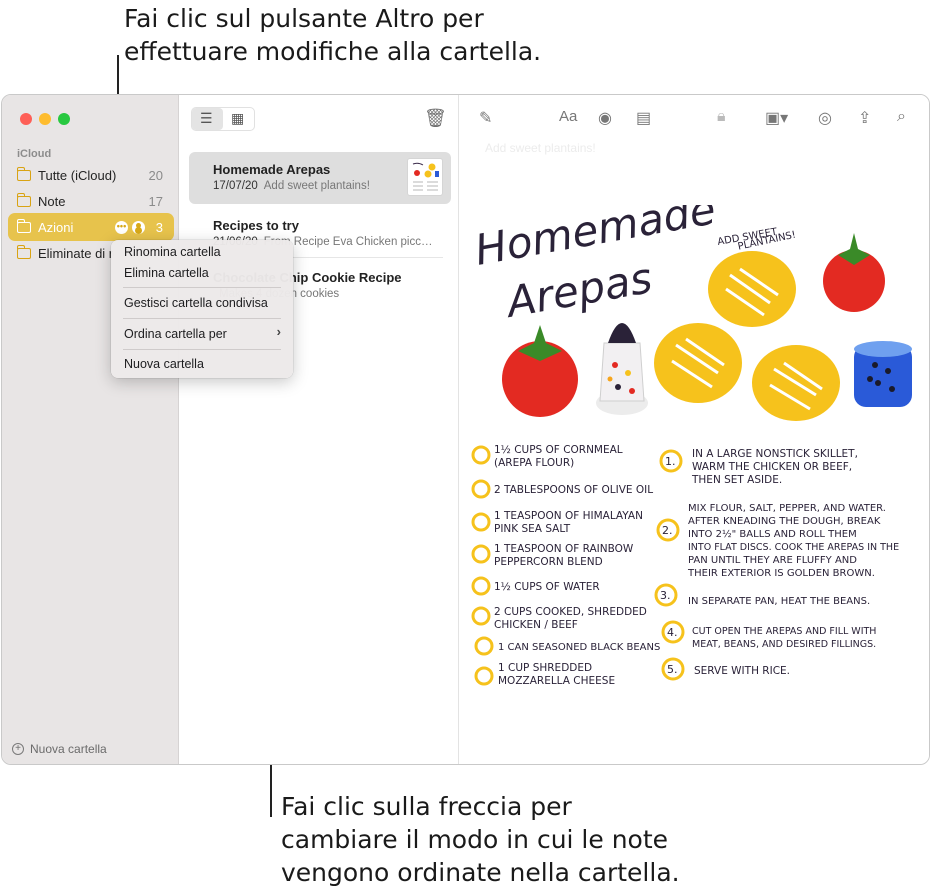 The width and height of the screenshot is (931, 896). I want to click on ingredient-text: 1 TEASPOON OF HIMALAYAN, so click(568, 516).